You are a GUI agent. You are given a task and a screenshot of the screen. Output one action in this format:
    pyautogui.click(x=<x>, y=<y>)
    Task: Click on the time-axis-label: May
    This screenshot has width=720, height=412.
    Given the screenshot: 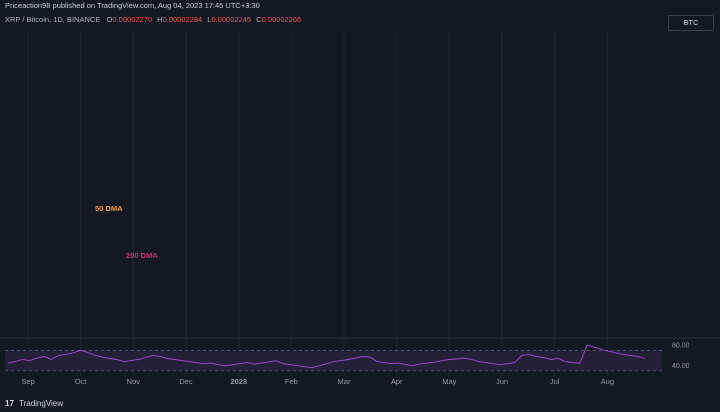 What is the action you would take?
    pyautogui.click(x=449, y=381)
    